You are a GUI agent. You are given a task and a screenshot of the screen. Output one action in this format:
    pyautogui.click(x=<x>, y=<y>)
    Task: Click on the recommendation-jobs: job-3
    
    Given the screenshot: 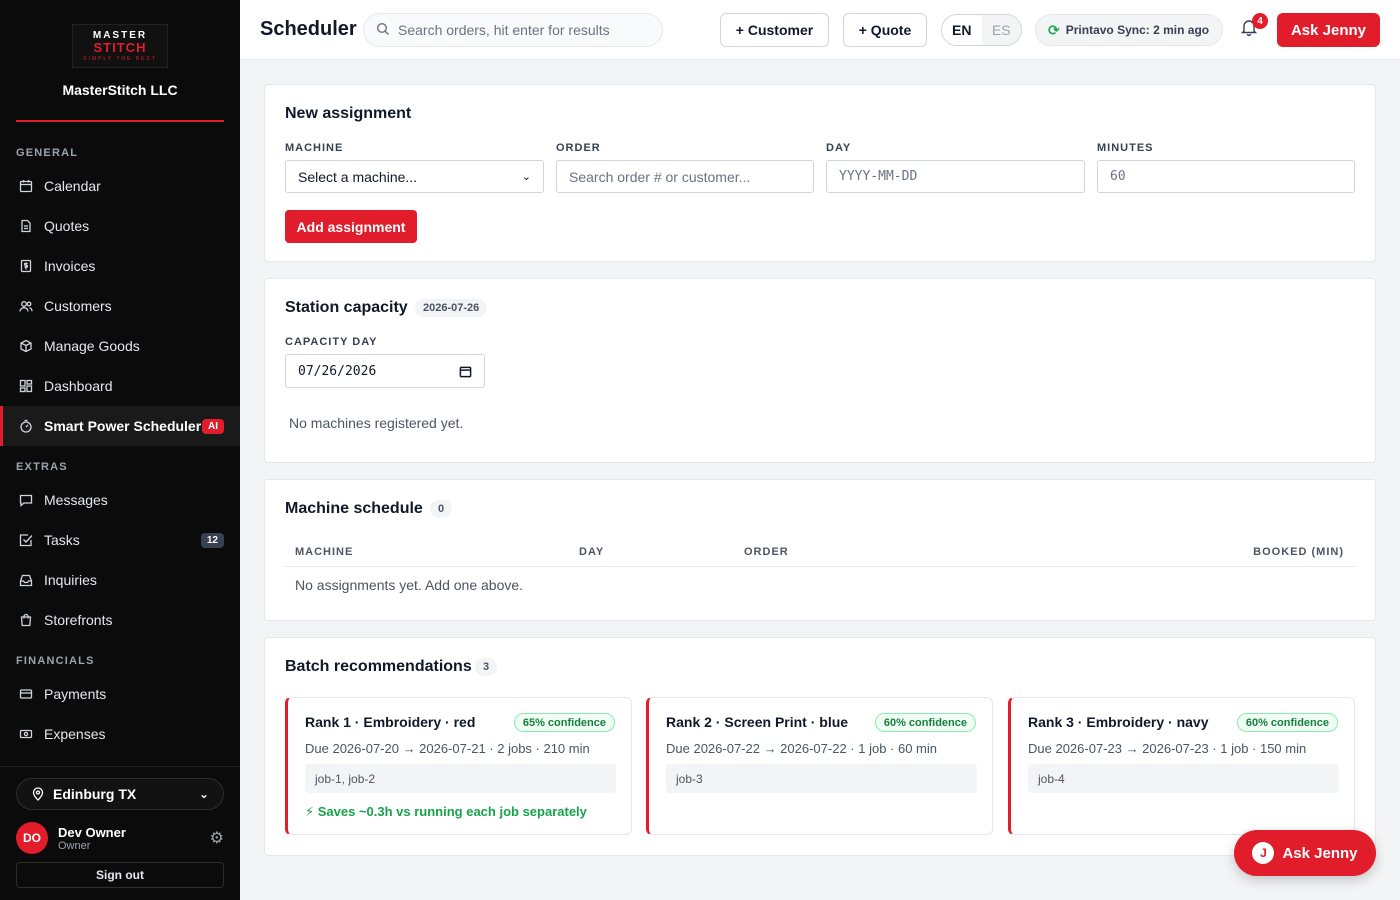 What is the action you would take?
    pyautogui.click(x=821, y=778)
    